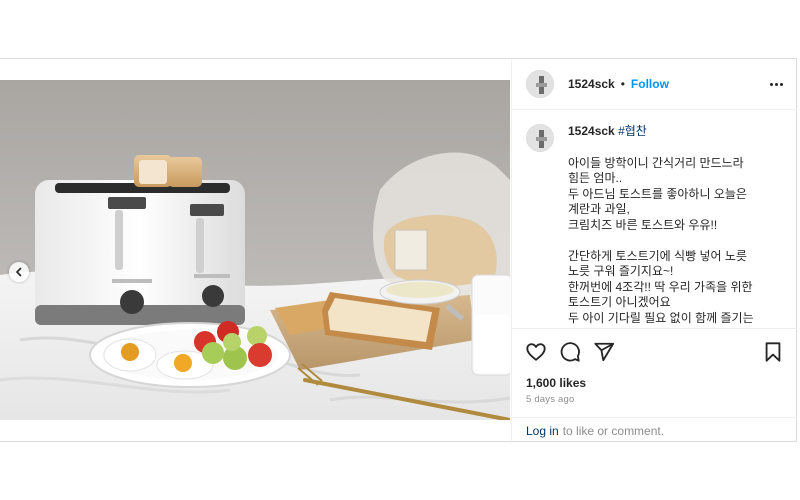 The width and height of the screenshot is (800, 500). I want to click on follow-button: Follow, so click(650, 84).